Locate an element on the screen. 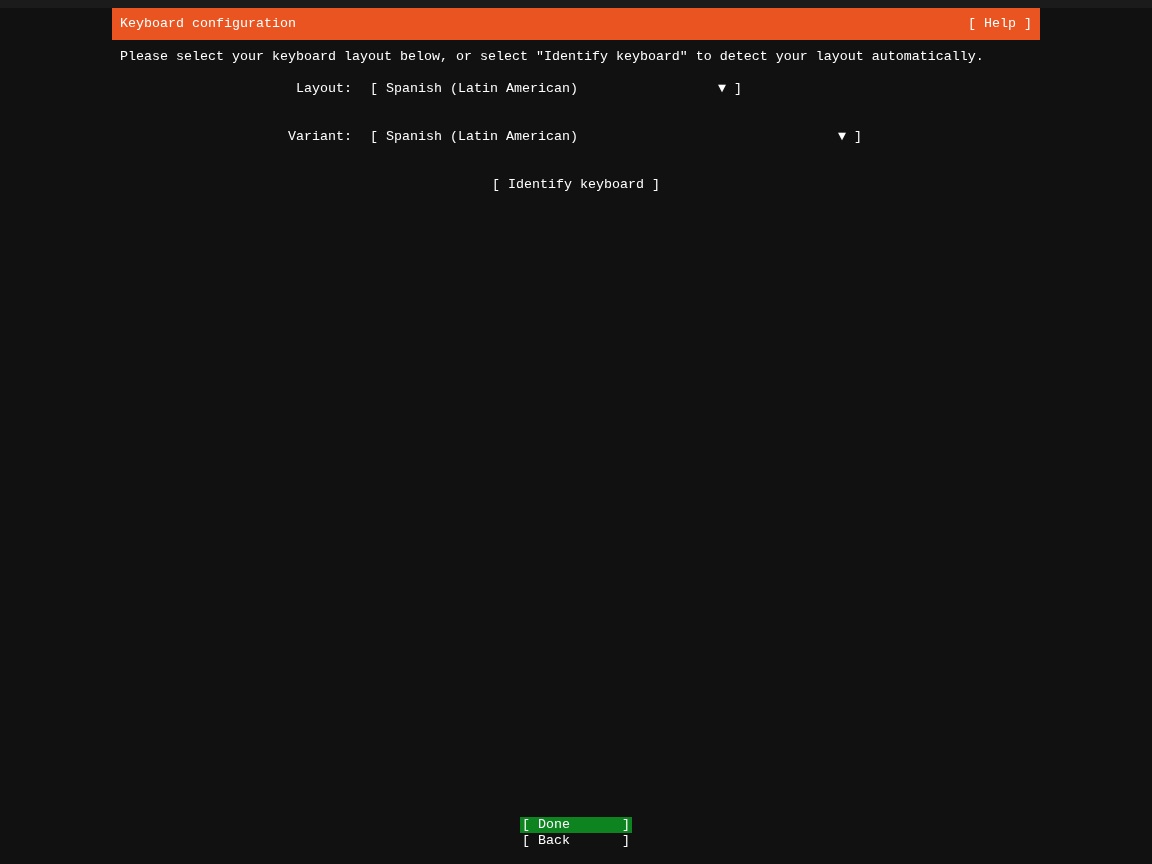  nav-button: [ Back ] is located at coordinates (576, 841).